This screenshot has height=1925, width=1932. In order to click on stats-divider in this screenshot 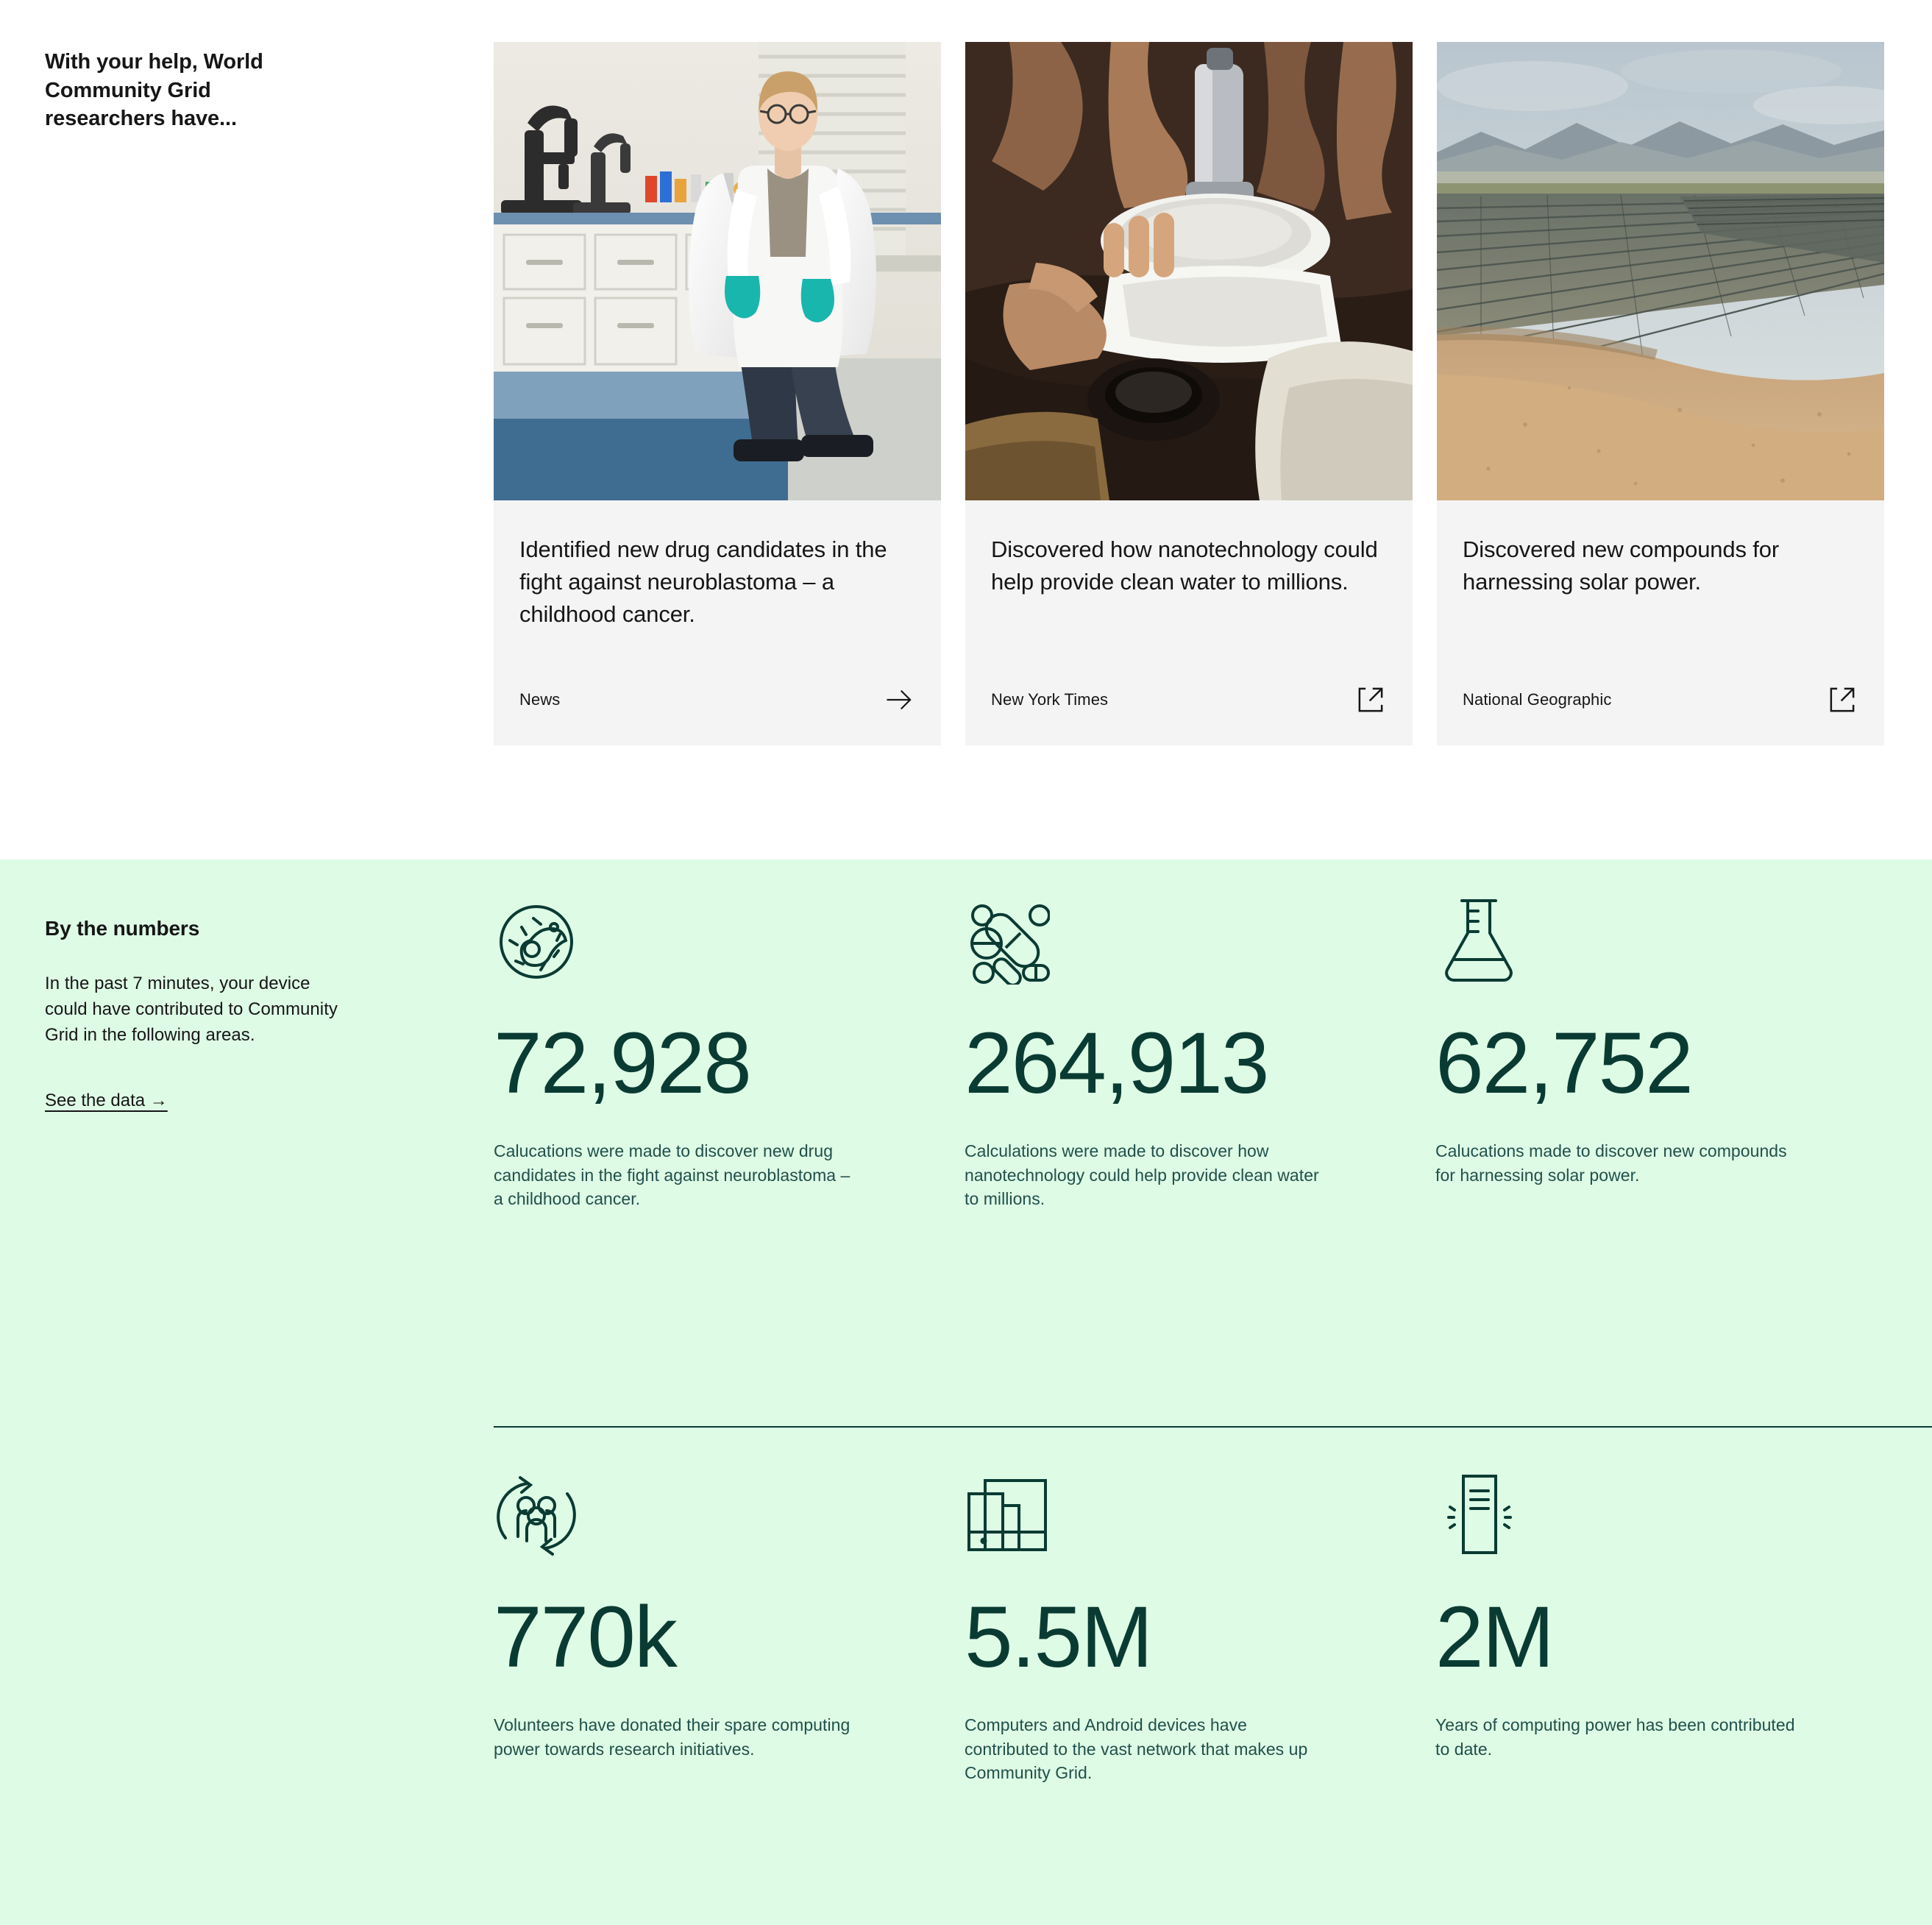, I will do `click(1213, 1427)`.